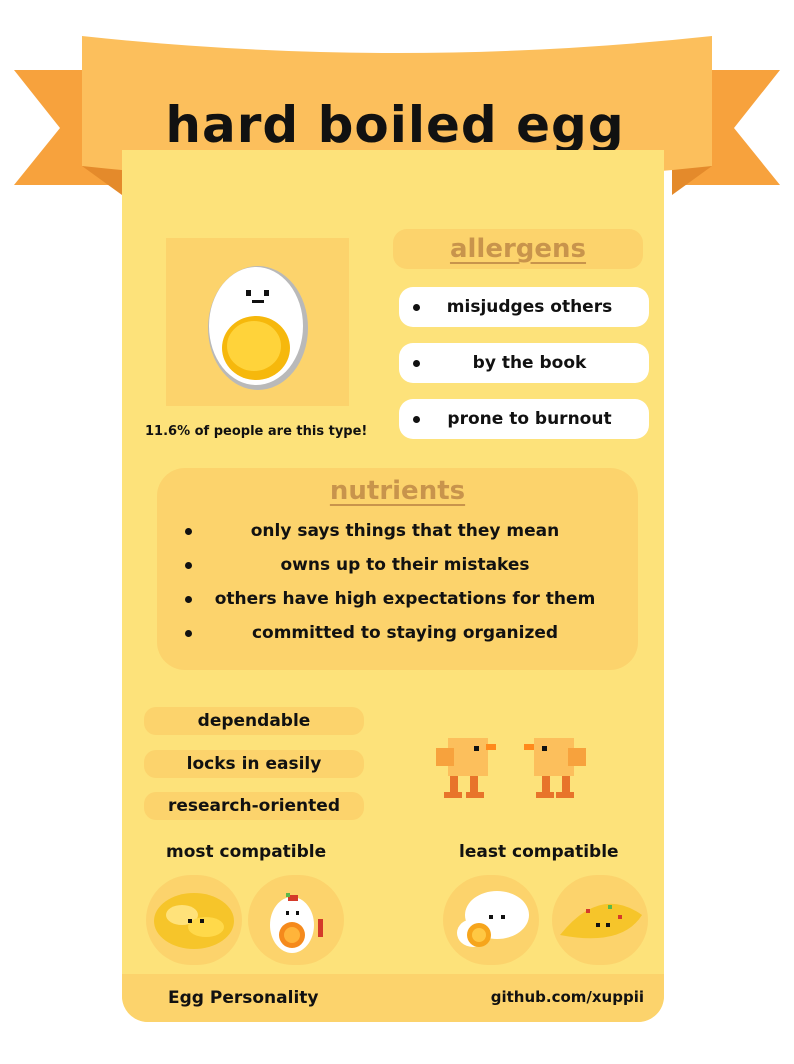  I want to click on incompatible-egg-poached, so click(491, 920).